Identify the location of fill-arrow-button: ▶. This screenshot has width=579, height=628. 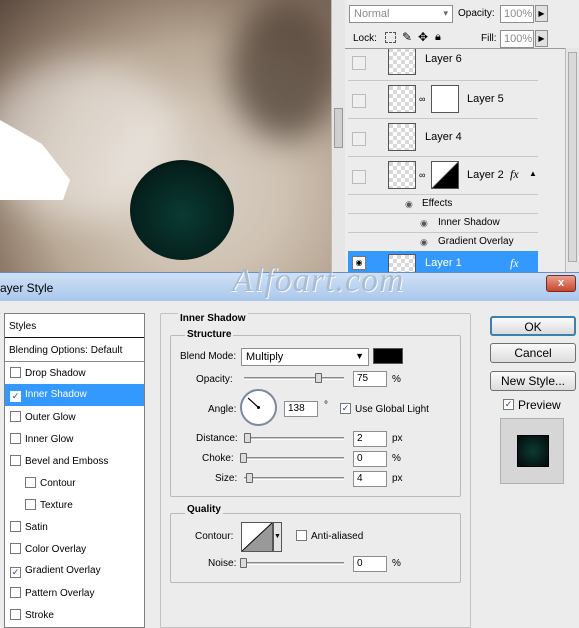
(541, 38).